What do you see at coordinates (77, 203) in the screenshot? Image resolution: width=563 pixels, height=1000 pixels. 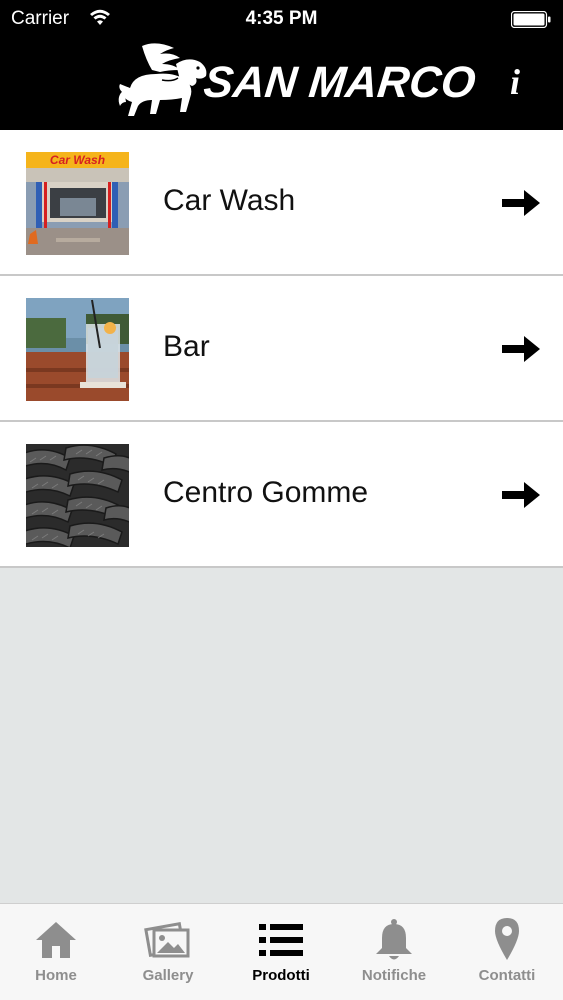 I see `car-wash-thumbnail: Car Wash` at bounding box center [77, 203].